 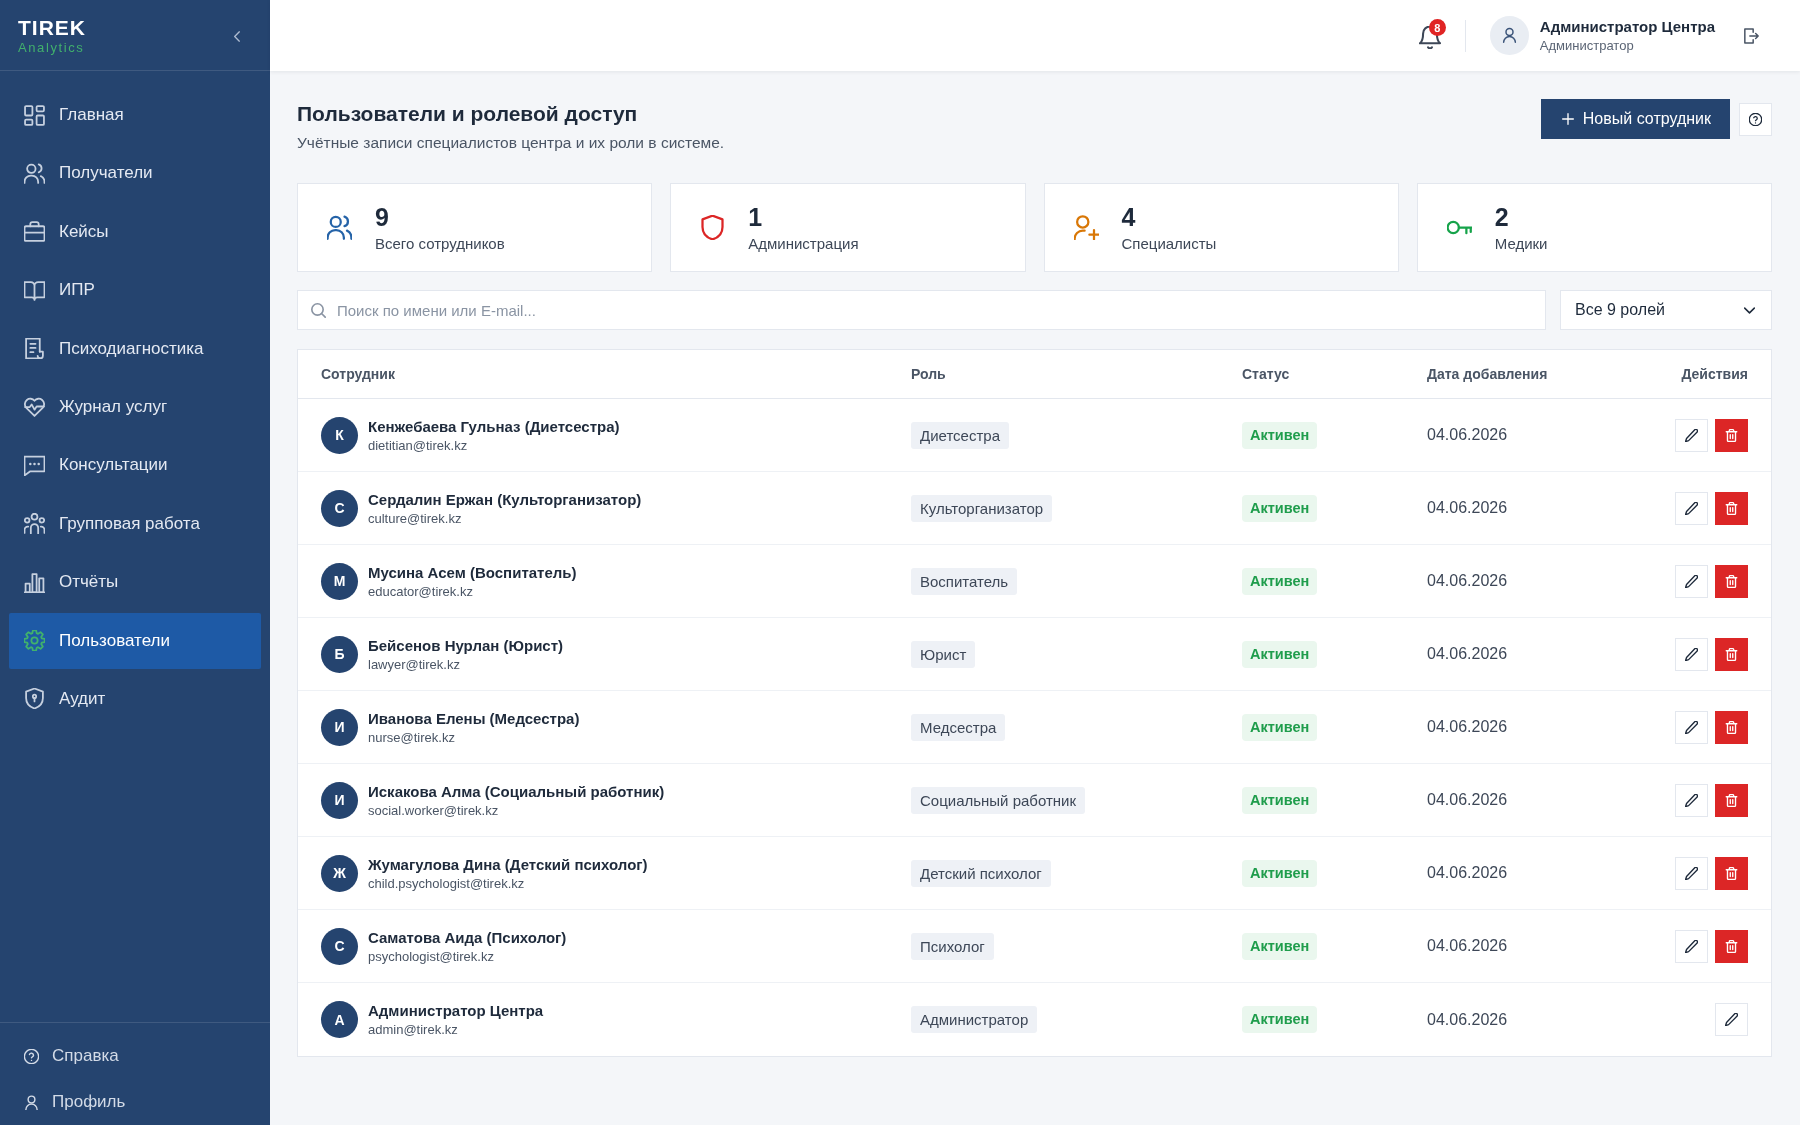 What do you see at coordinates (981, 873) in the screenshot?
I see `role-badge: Детский психолог` at bounding box center [981, 873].